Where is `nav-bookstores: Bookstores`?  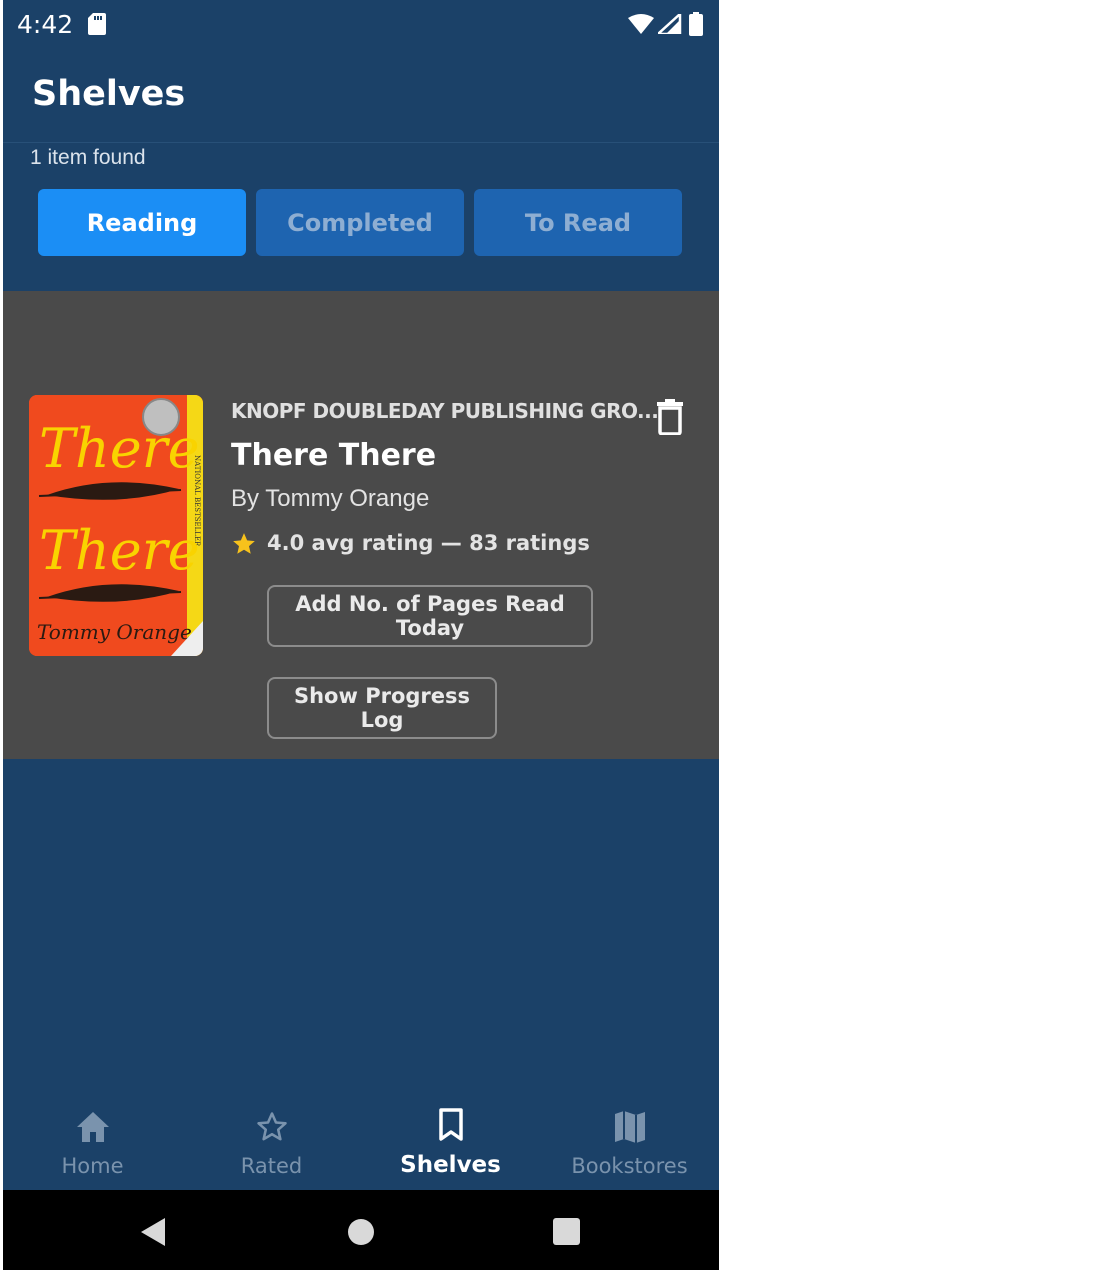
nav-bookstores: Bookstores is located at coordinates (629, 1144).